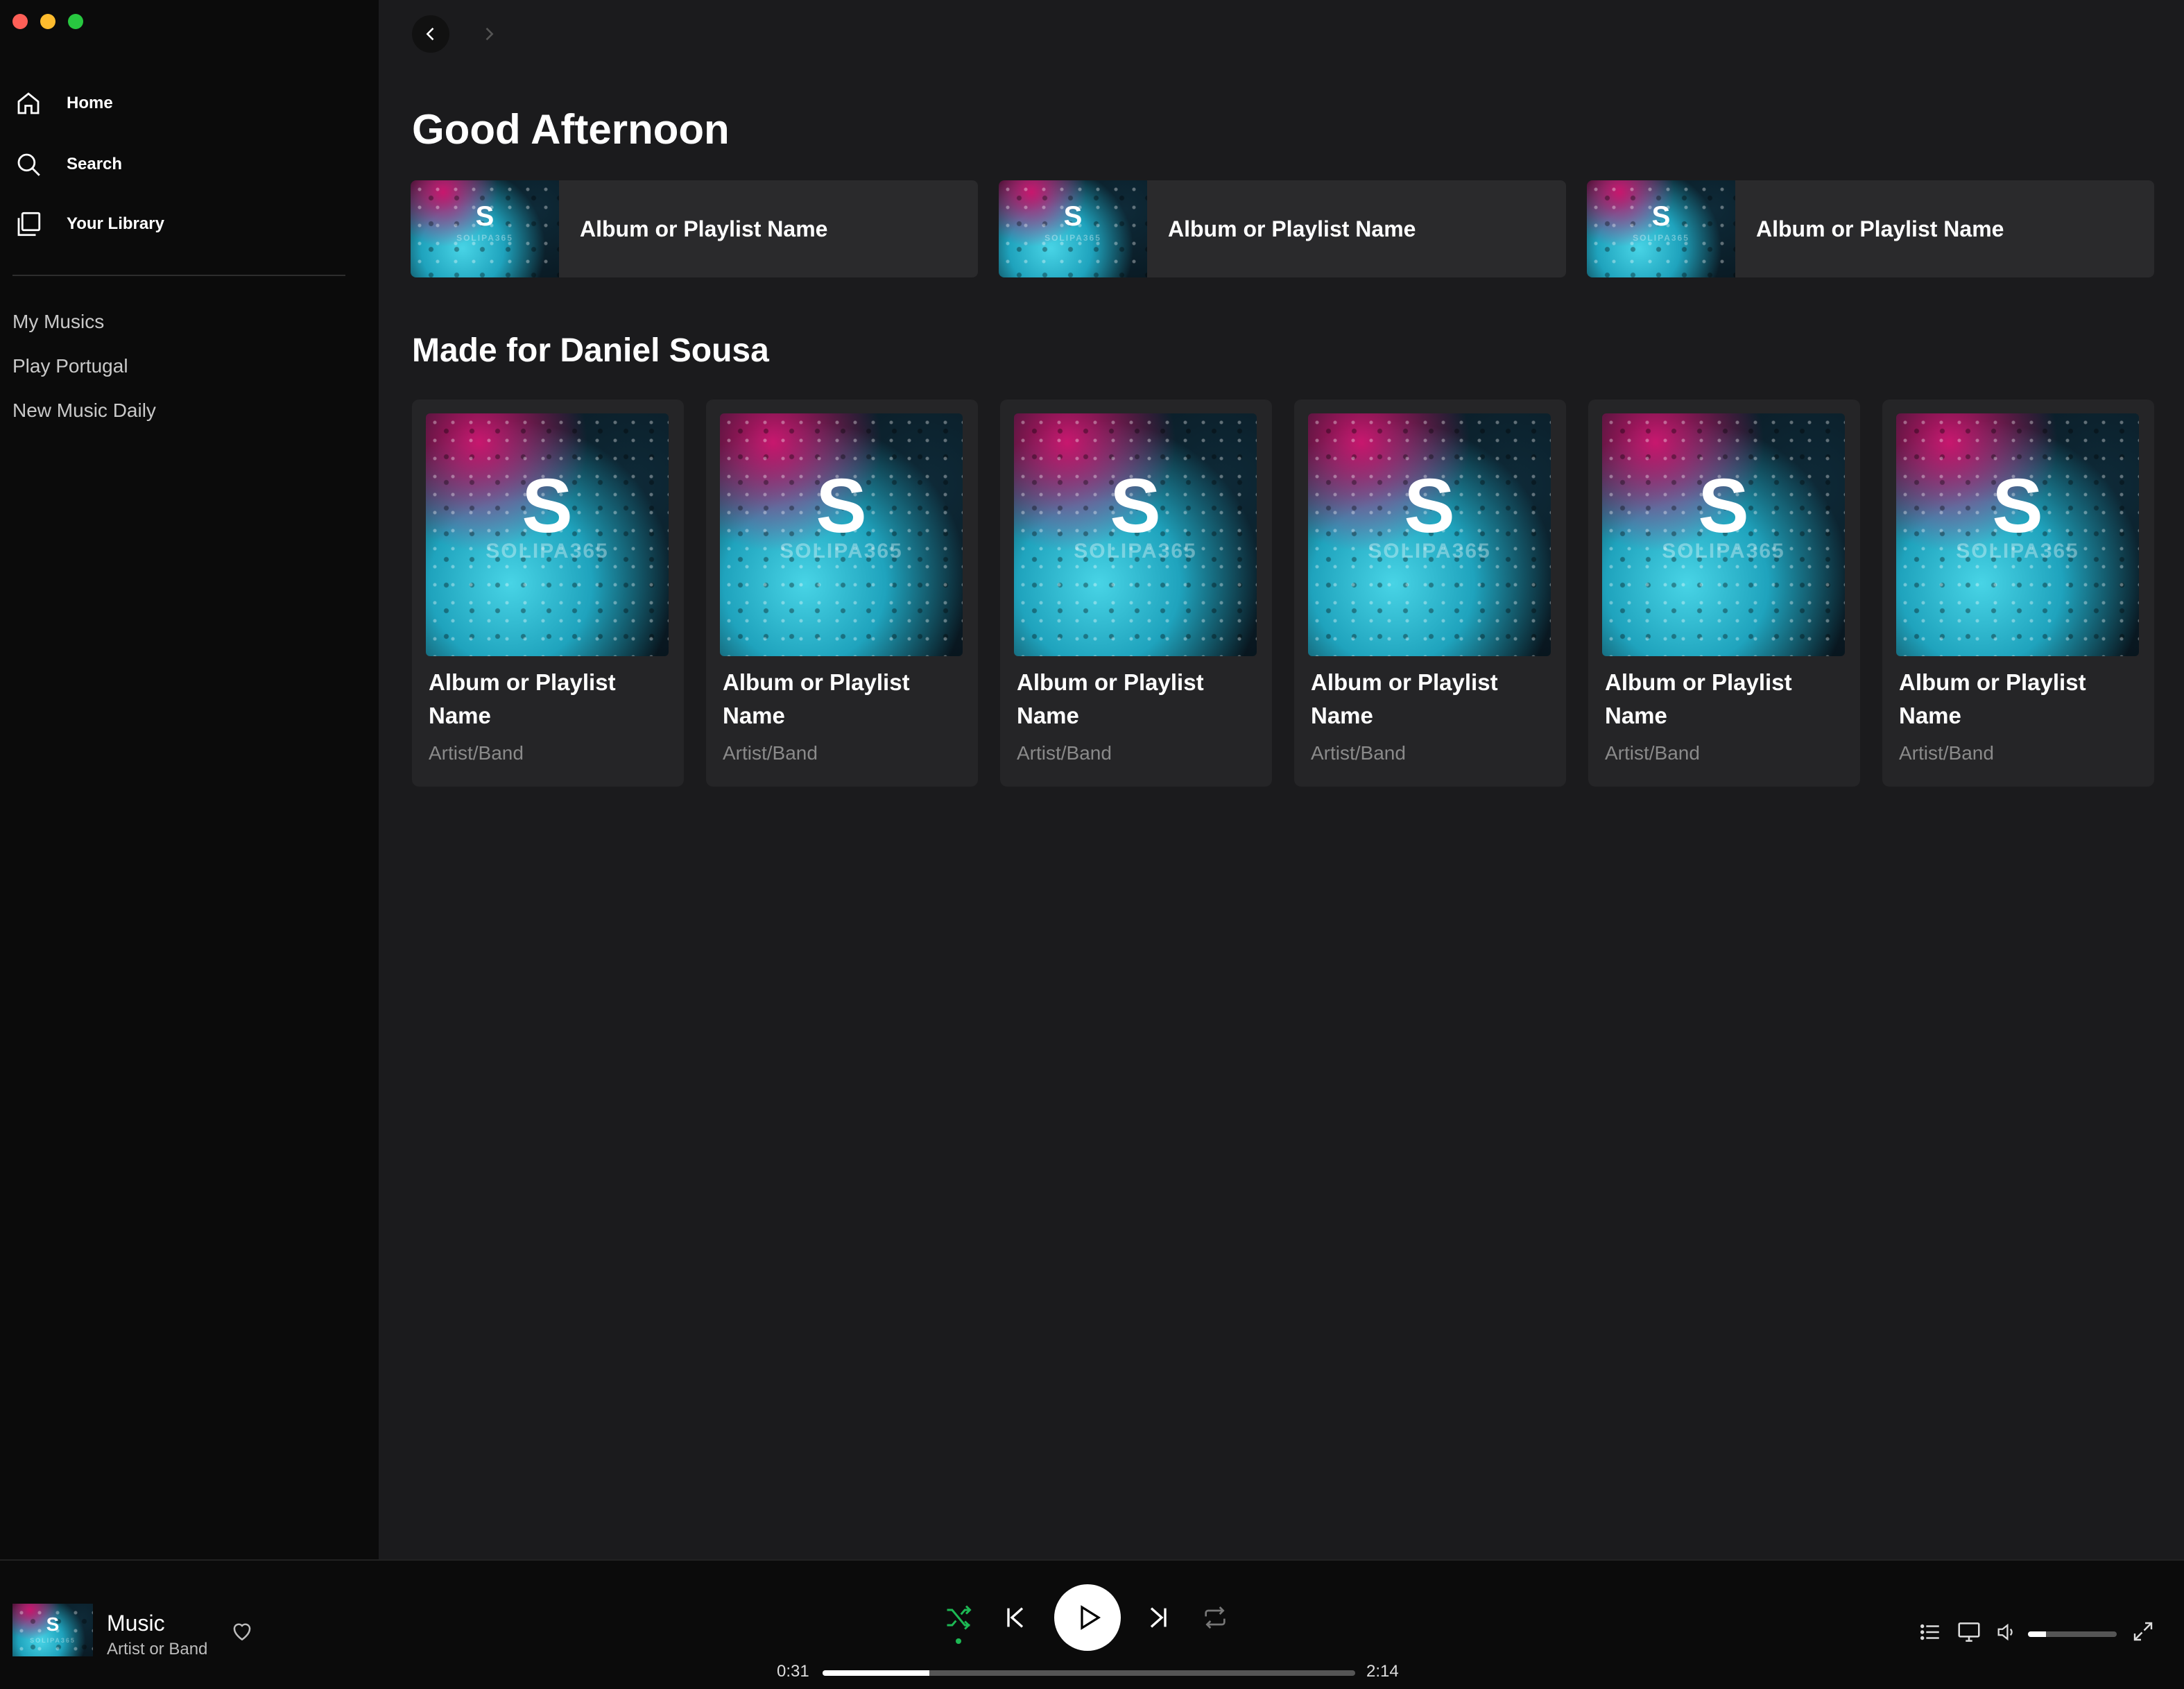  I want to click on minimize-window-button, so click(47, 21).